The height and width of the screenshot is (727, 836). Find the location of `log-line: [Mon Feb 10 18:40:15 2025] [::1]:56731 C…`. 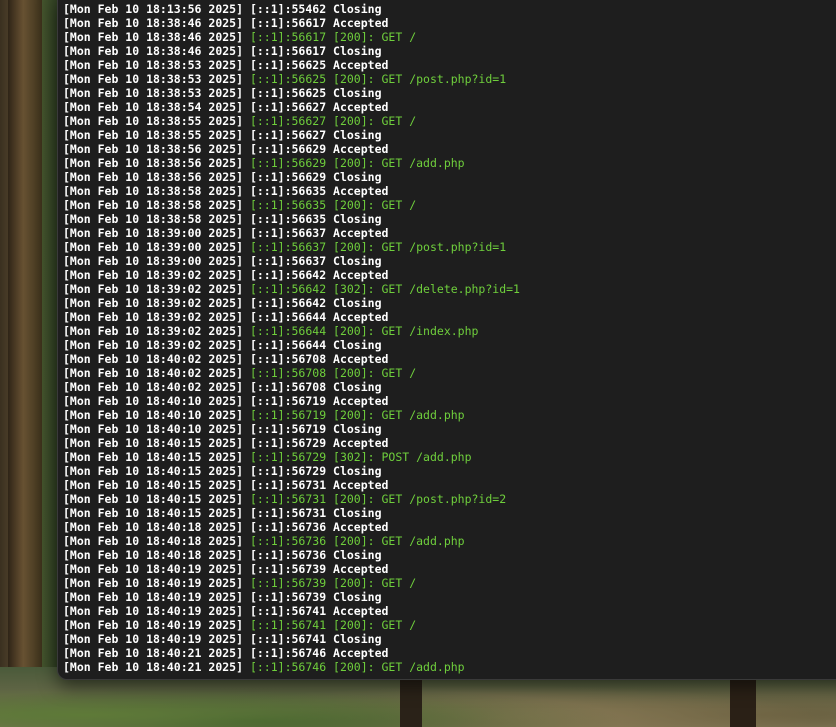

log-line: [Mon Feb 10 18:40:15 2025] [::1]:56731 C… is located at coordinates (291, 513).